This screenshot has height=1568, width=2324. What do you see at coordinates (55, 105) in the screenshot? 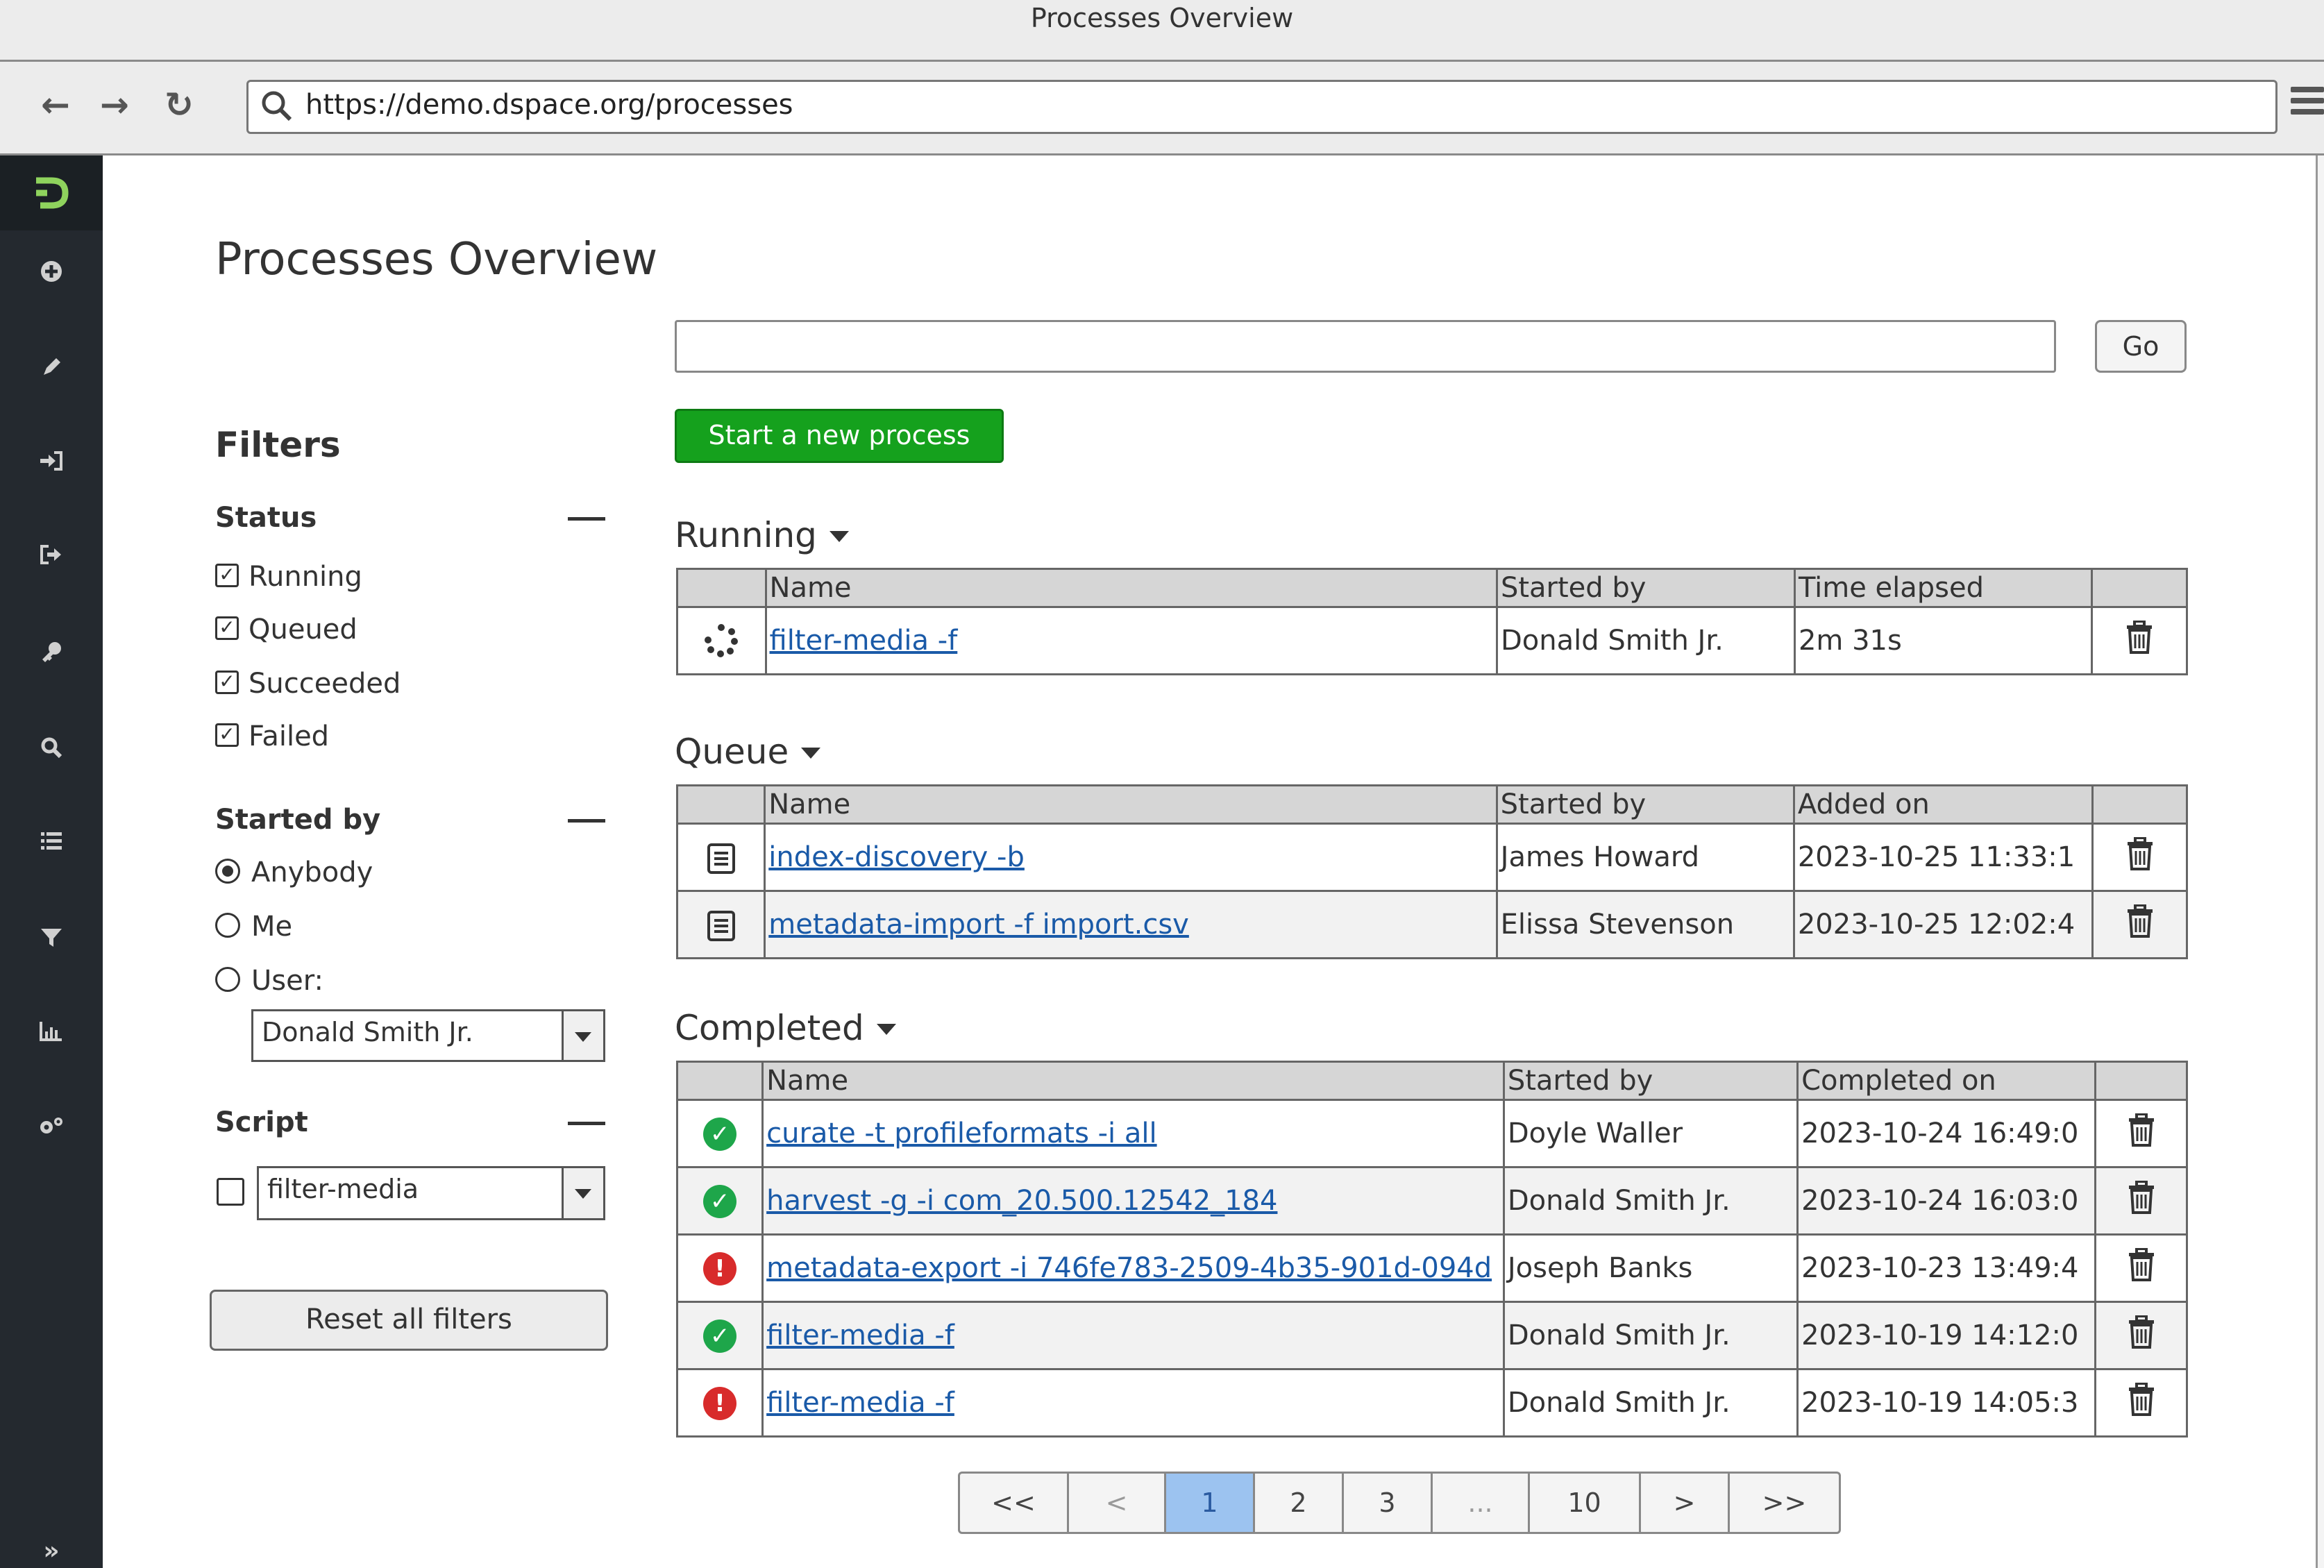
I see `back-arrow-icon: ←` at bounding box center [55, 105].